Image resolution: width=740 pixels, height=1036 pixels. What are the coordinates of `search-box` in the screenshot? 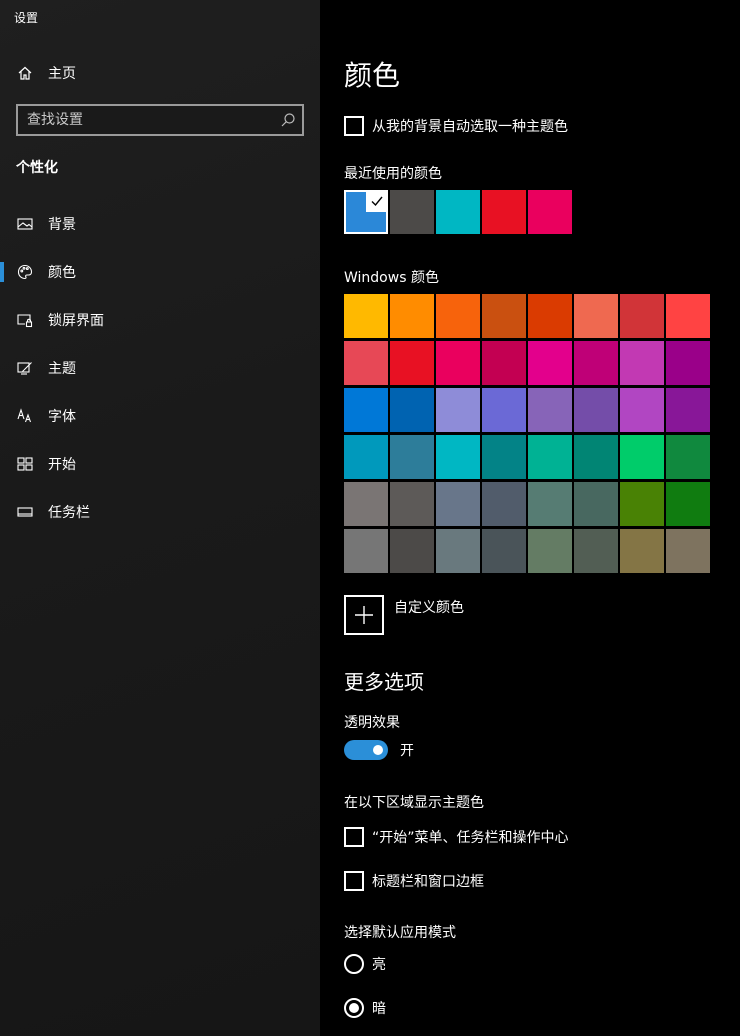 It's located at (160, 120).